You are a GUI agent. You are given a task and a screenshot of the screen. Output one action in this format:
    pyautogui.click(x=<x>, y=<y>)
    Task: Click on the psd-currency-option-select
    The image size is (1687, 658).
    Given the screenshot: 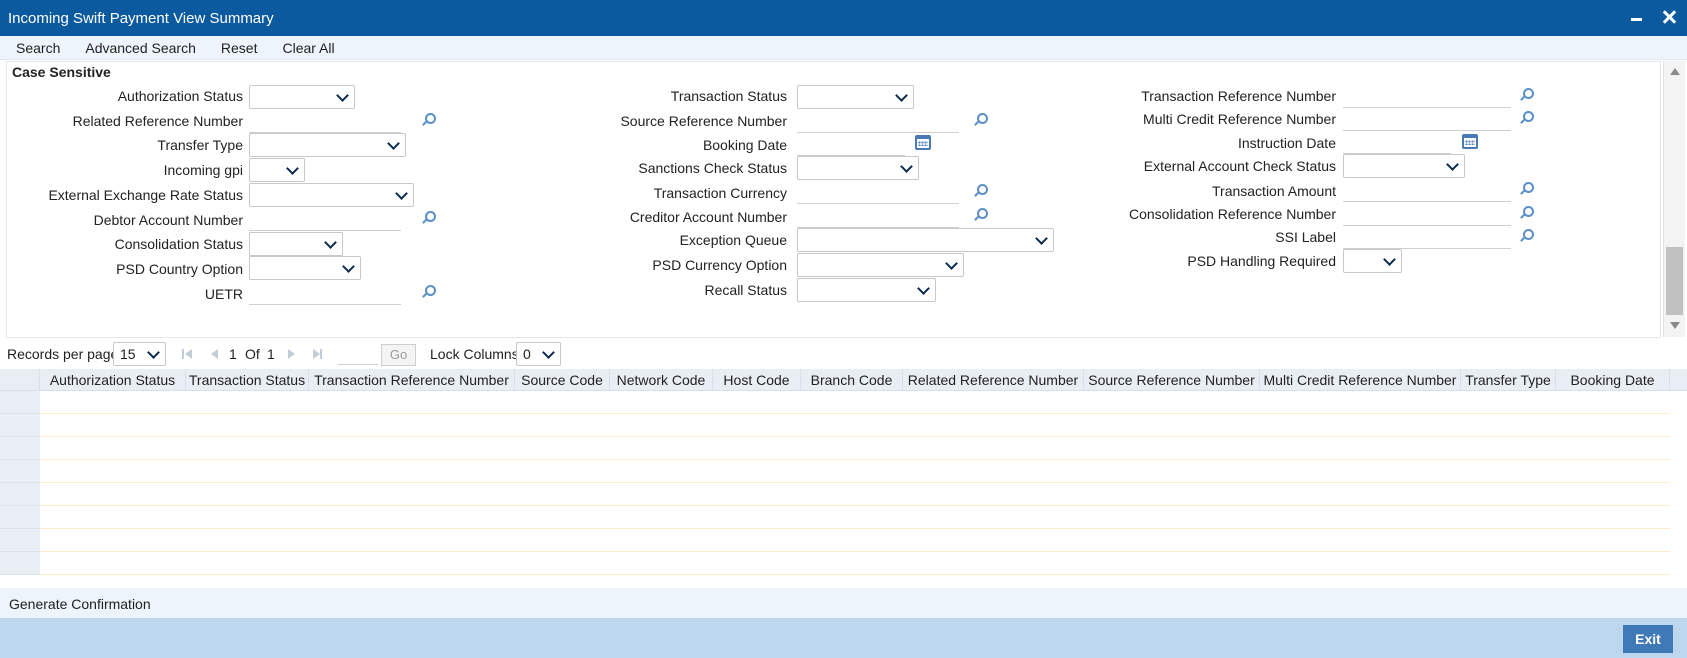 What is the action you would take?
    pyautogui.click(x=880, y=265)
    